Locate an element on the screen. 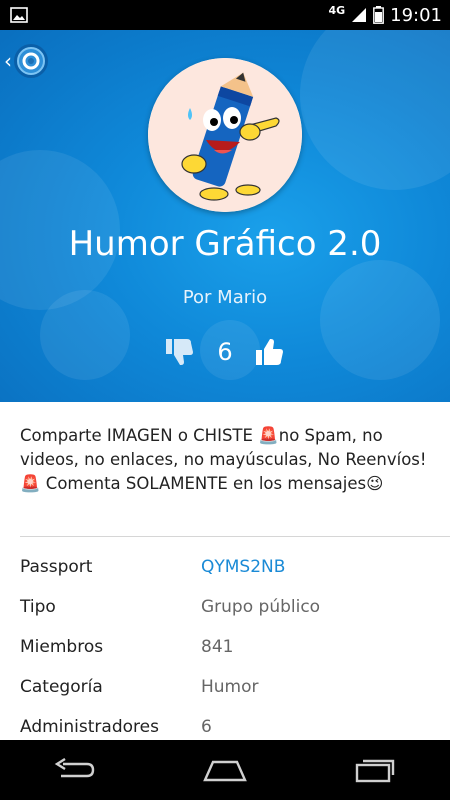 The image size is (450, 800). info-row-passport: Passport QYMS2NB is located at coordinates (225, 568).